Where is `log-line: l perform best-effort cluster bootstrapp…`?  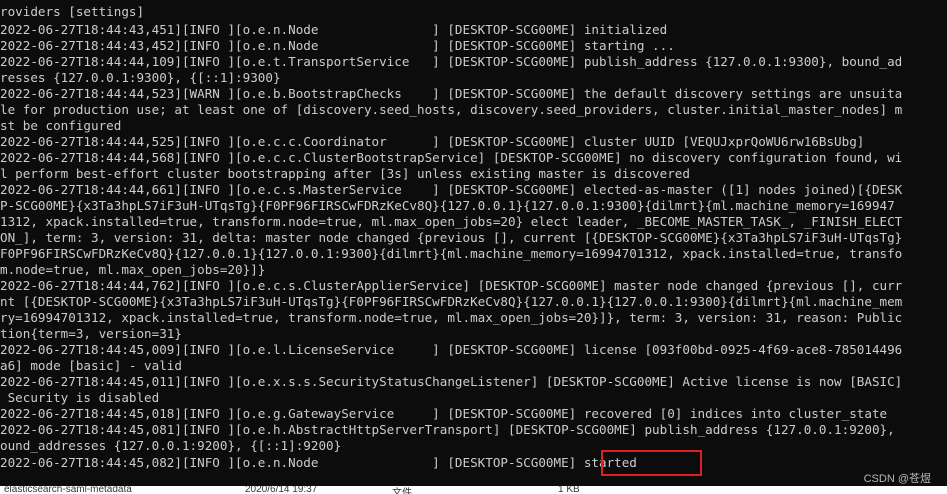 log-line: l perform best-effort cluster bootstrapp… is located at coordinates (345, 173).